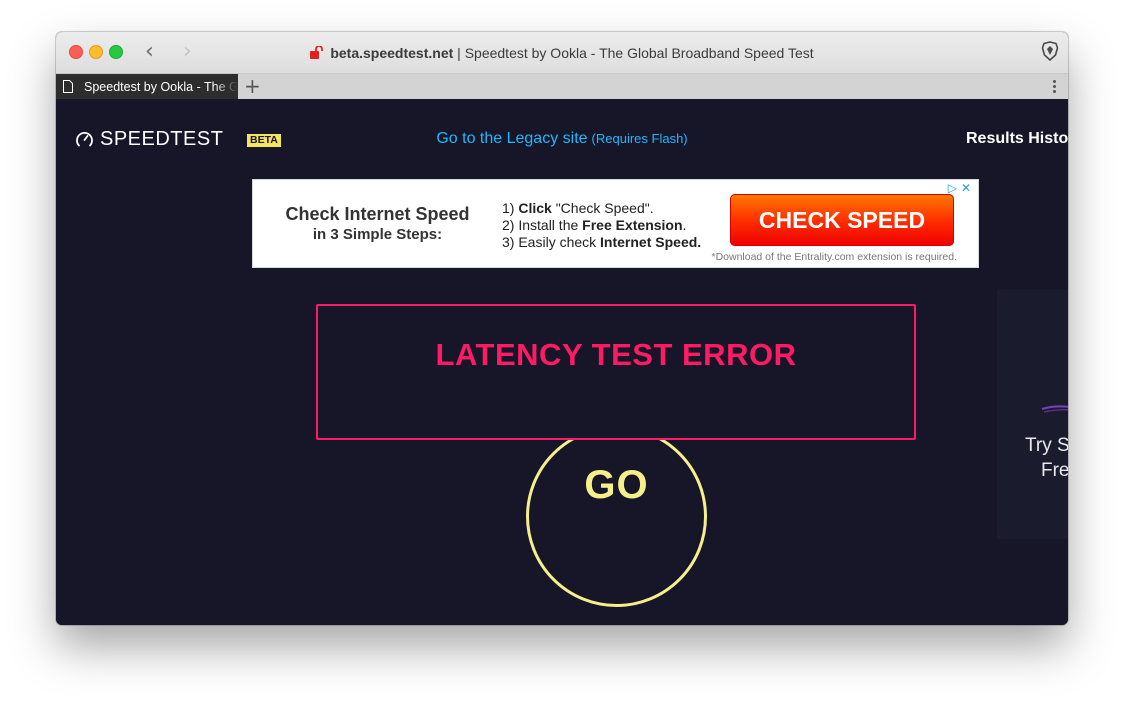 The image size is (1124, 705). I want to click on legacy-site-link-row: Go to the Legacy site (Requires Flash), so click(562, 139).